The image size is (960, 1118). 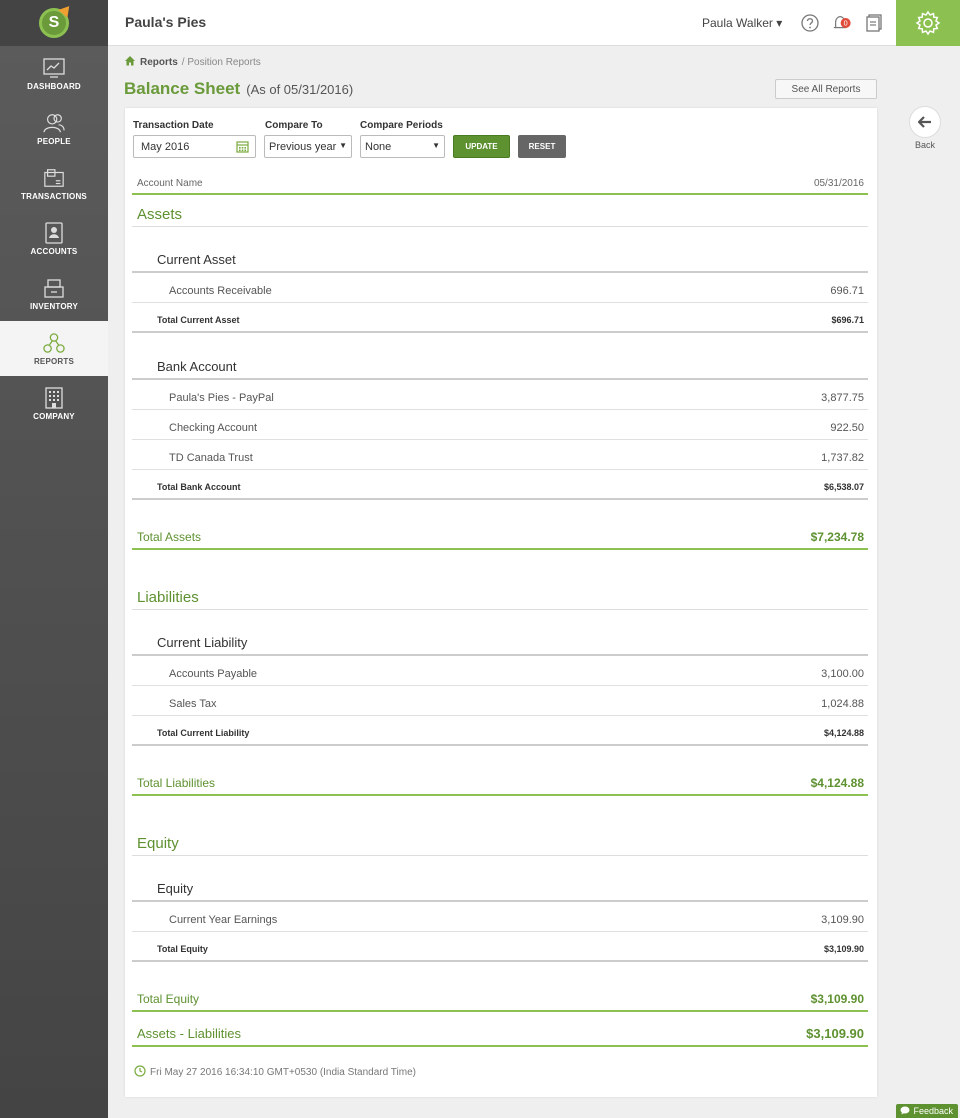 I want to click on account-name: Paula's Pies - PayPal, so click(x=221, y=398).